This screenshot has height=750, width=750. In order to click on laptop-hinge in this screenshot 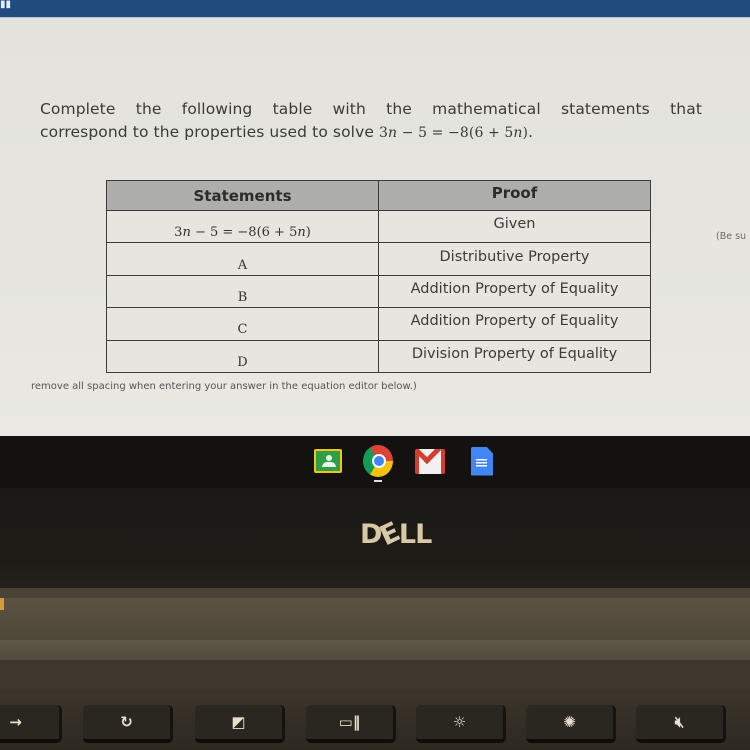, I will do `click(375, 619)`.